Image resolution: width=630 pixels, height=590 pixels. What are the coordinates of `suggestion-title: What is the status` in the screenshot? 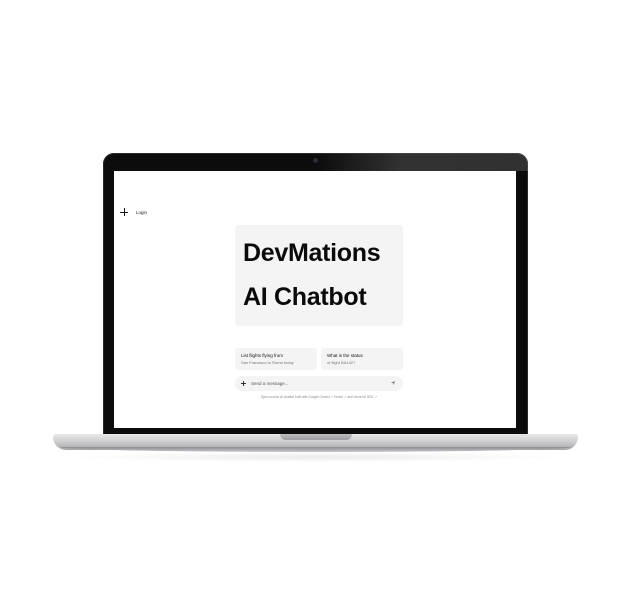 It's located at (345, 355).